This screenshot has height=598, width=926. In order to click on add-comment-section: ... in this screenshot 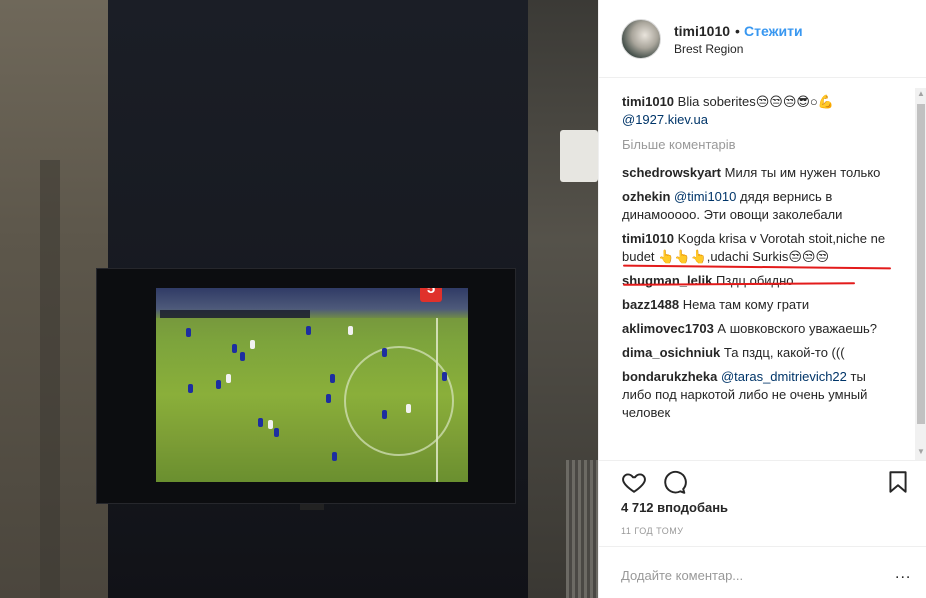, I will do `click(762, 572)`.